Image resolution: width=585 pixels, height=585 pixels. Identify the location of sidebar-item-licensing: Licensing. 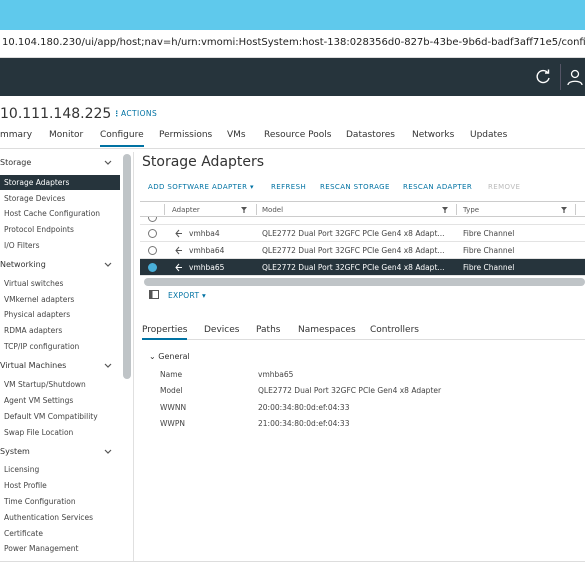
(21, 469).